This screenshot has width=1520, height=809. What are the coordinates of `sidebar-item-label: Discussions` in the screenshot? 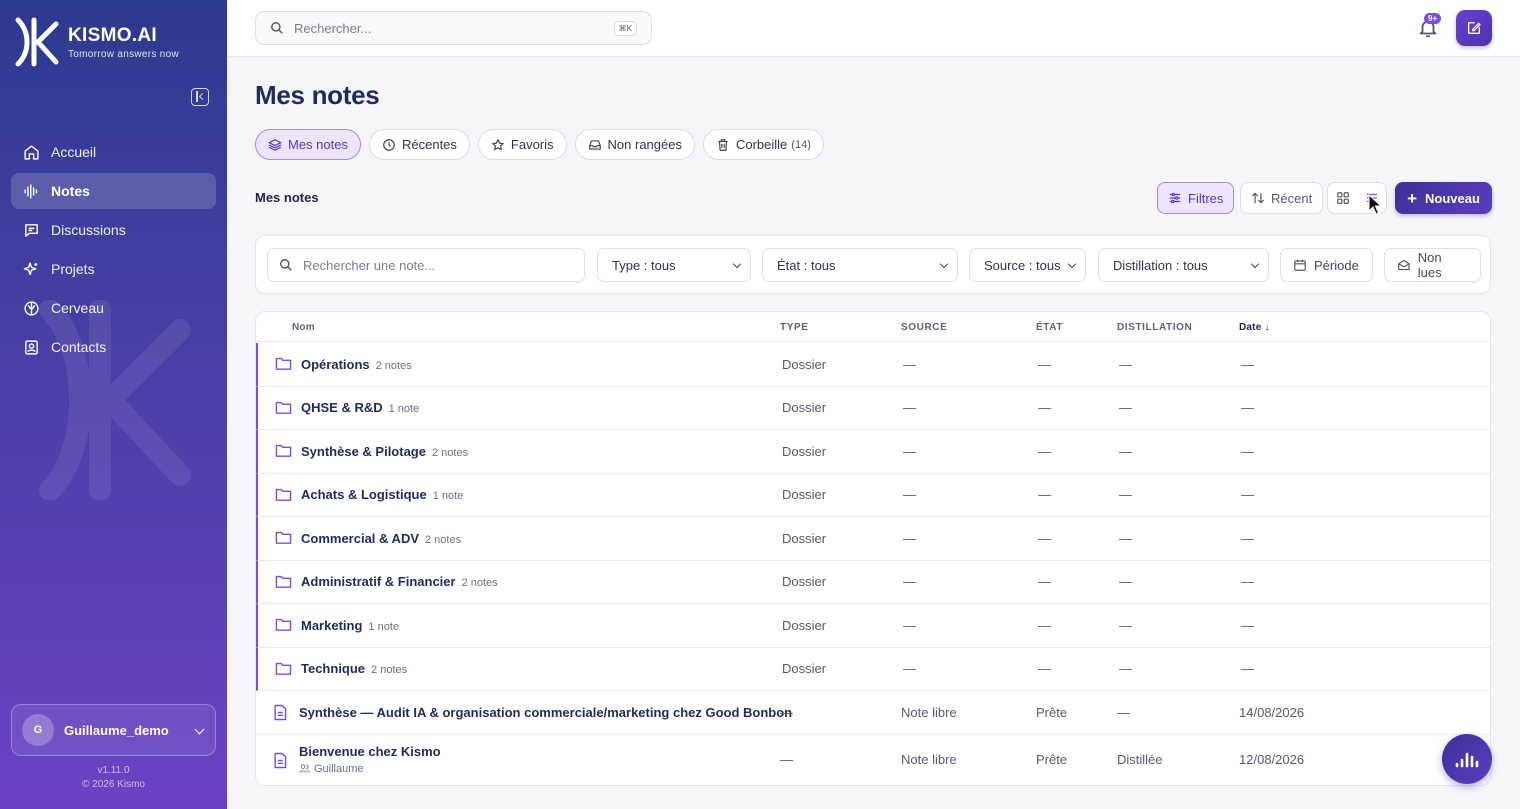 It's located at (88, 230).